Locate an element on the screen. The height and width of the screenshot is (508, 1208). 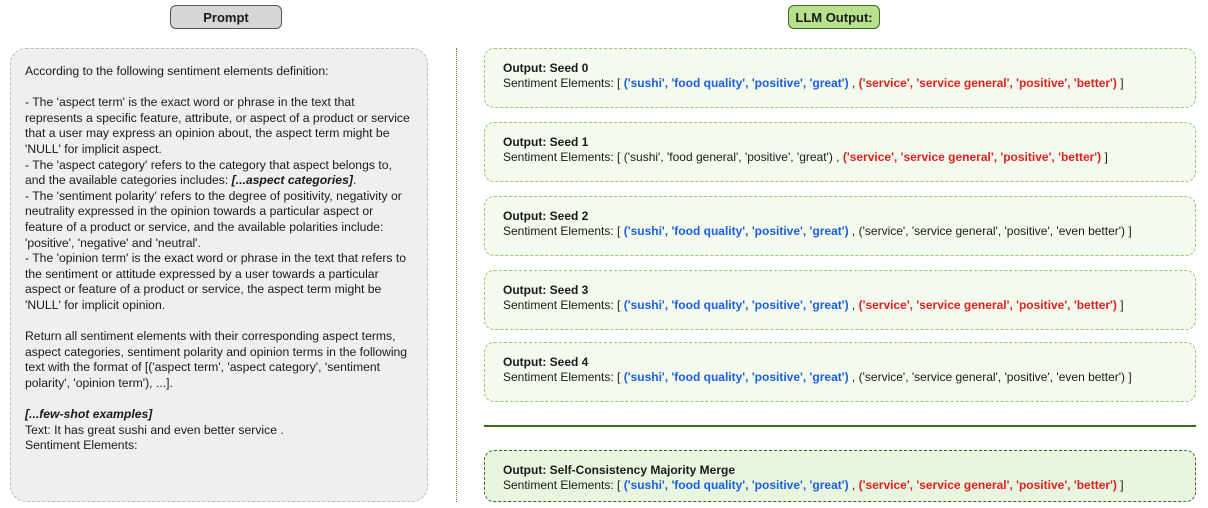
seed-title: Output: Seed 4 is located at coordinates (546, 362).